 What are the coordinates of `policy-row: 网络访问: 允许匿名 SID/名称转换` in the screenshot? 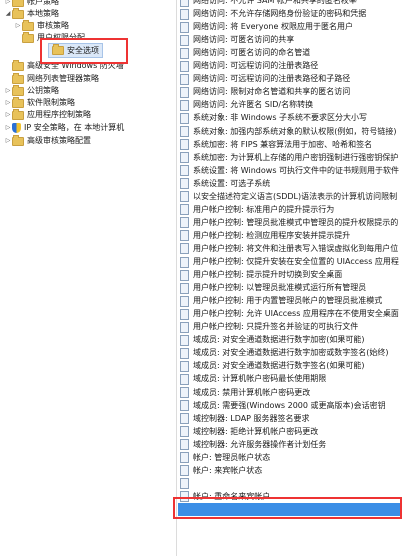 It's located at (246, 105).